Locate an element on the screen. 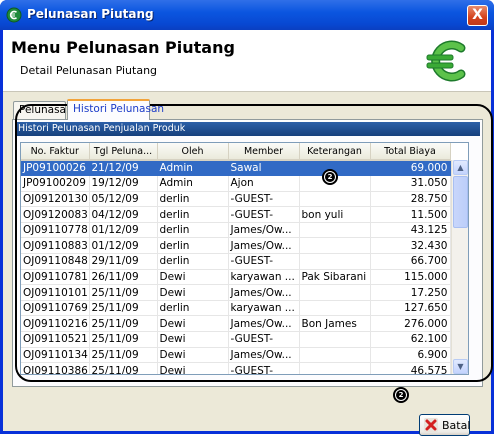 The height and width of the screenshot is (436, 494). table-row: OJ09110521 25/11/09 Dewi -GUEST- 62.100 is located at coordinates (236, 339).